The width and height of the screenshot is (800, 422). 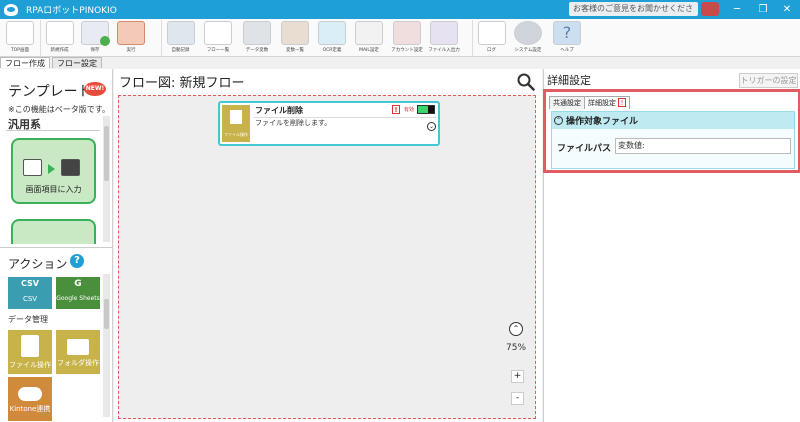 What do you see at coordinates (218, 33) in the screenshot?
I see `list-icon` at bounding box center [218, 33].